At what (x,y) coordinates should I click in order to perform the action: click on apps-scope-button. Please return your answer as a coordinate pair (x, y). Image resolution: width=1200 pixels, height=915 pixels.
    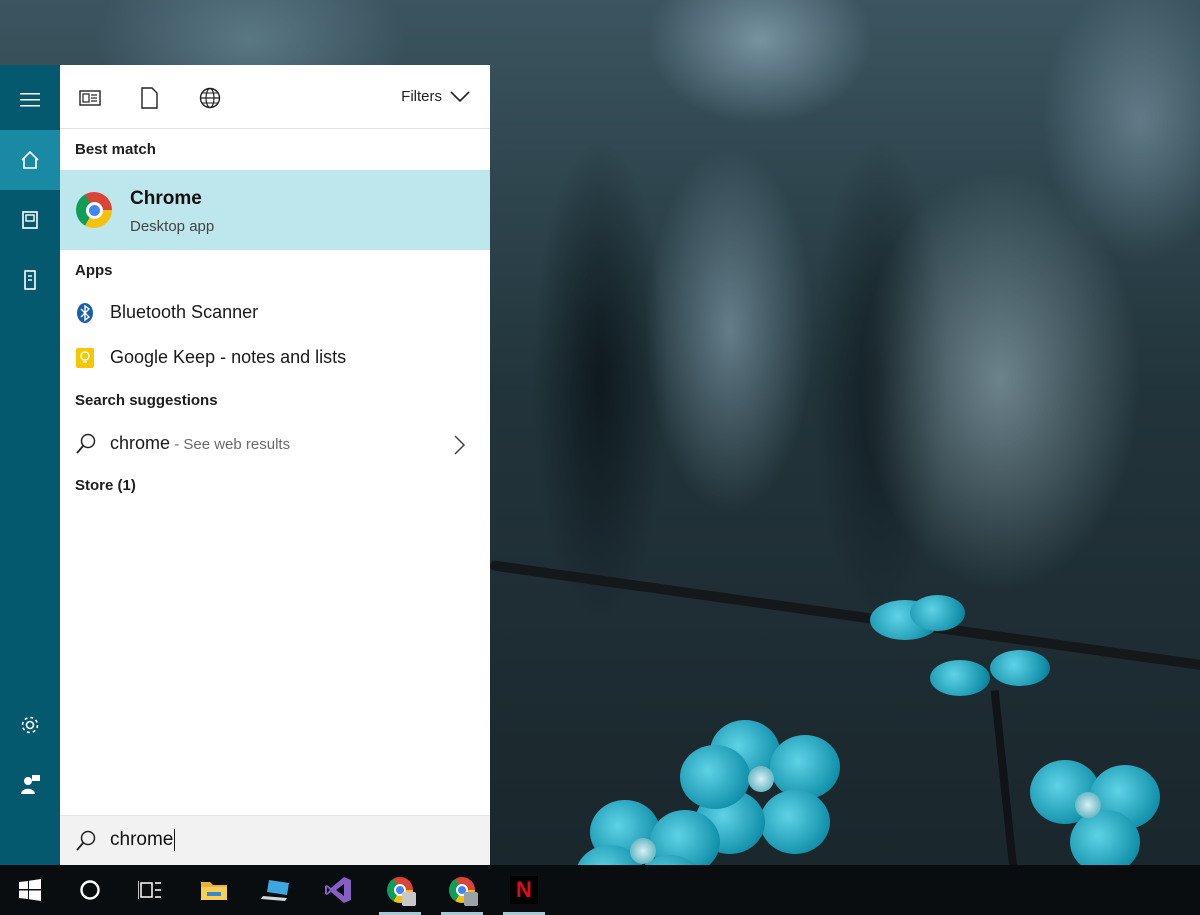
    Looking at the image, I should click on (90, 98).